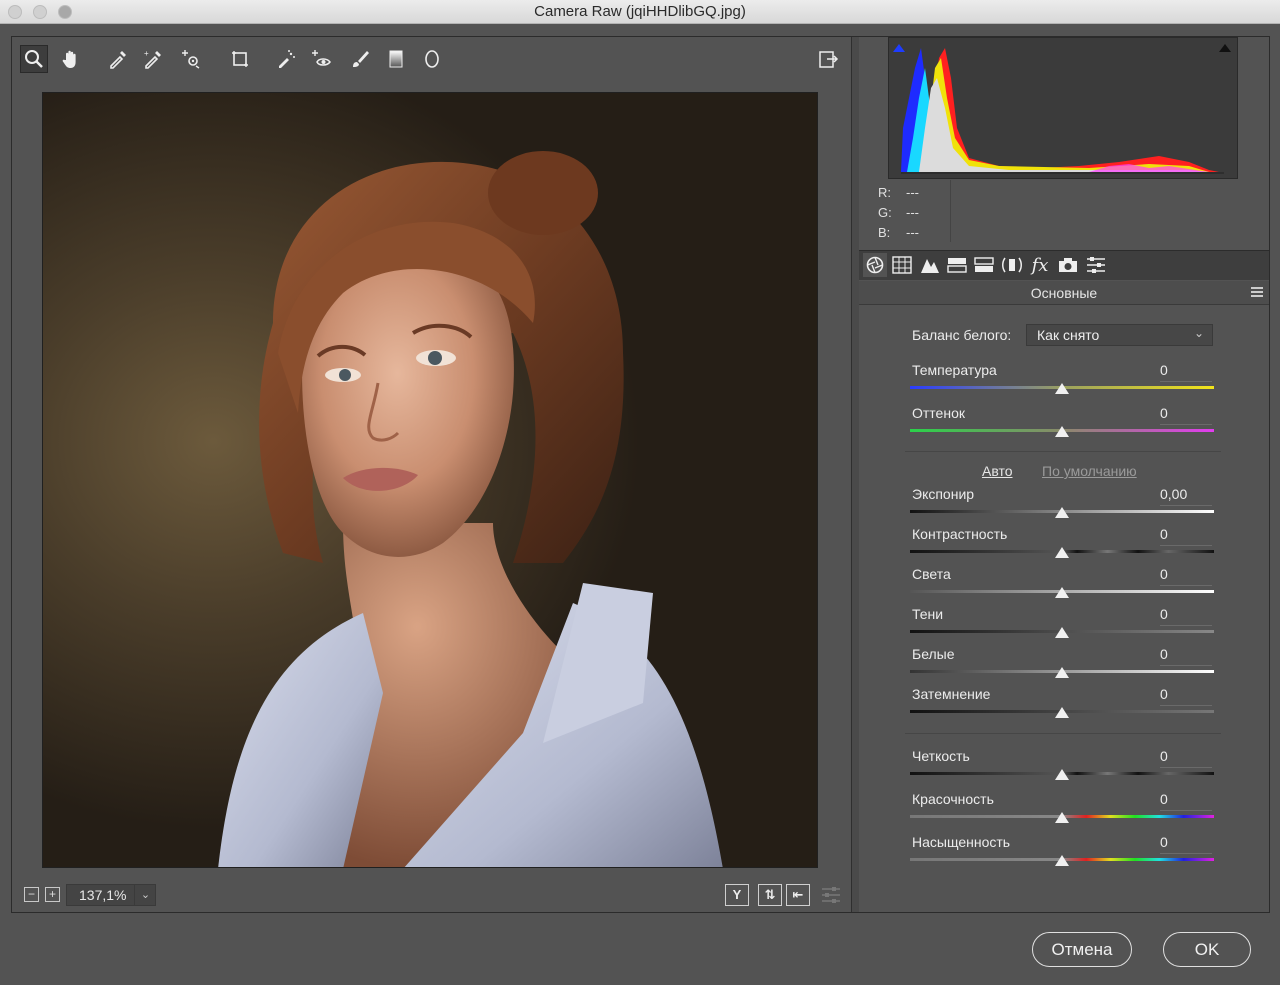  What do you see at coordinates (118, 59) in the screenshot?
I see `white-balance-tool` at bounding box center [118, 59].